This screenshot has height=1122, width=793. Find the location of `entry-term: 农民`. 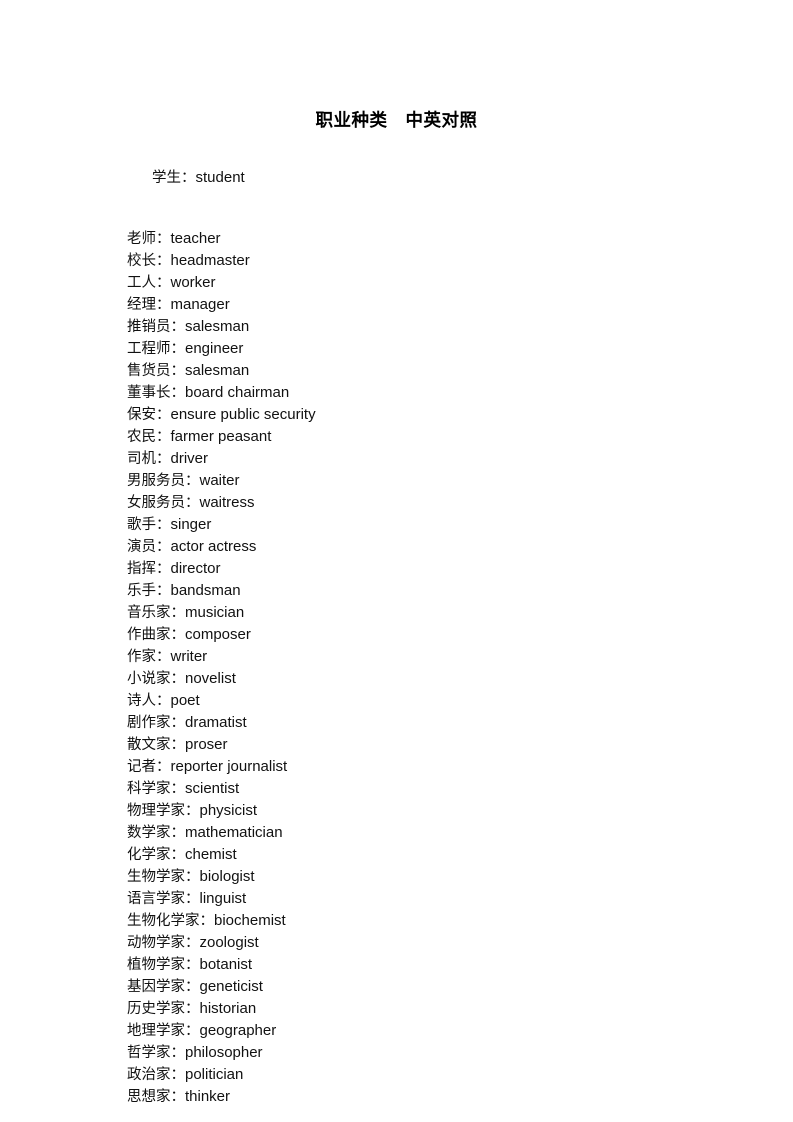

entry-term: 农民 is located at coordinates (141, 437).